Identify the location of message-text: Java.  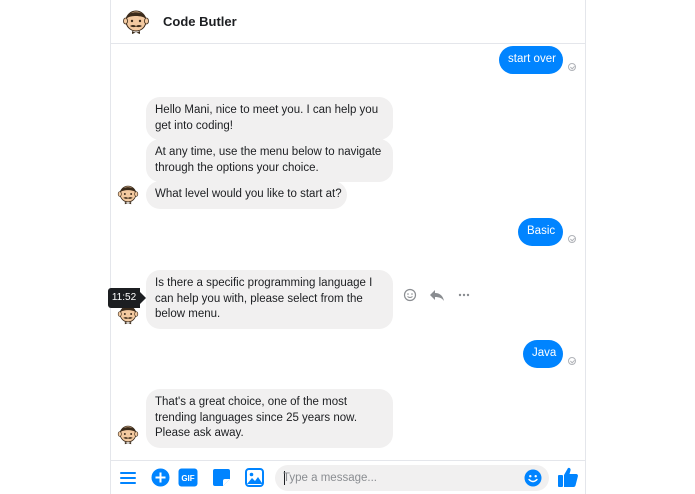
(544, 353).